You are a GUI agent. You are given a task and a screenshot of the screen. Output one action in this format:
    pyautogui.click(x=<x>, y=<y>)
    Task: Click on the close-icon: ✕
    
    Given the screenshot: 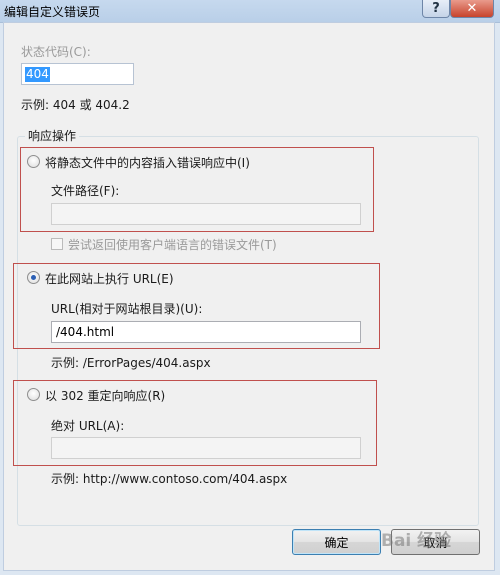 What is the action you would take?
    pyautogui.click(x=472, y=8)
    